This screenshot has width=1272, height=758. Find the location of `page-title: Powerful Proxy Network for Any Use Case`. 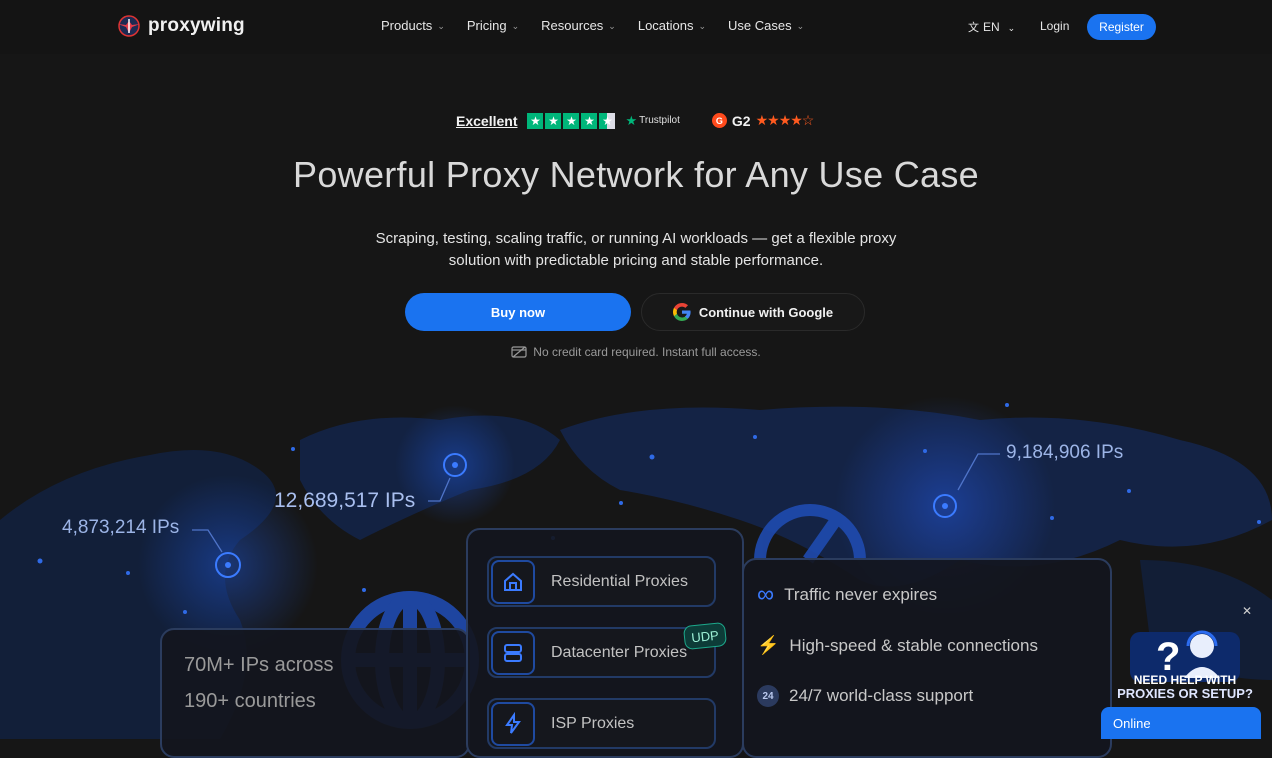

page-title: Powerful Proxy Network for Any Use Case is located at coordinates (636, 174).